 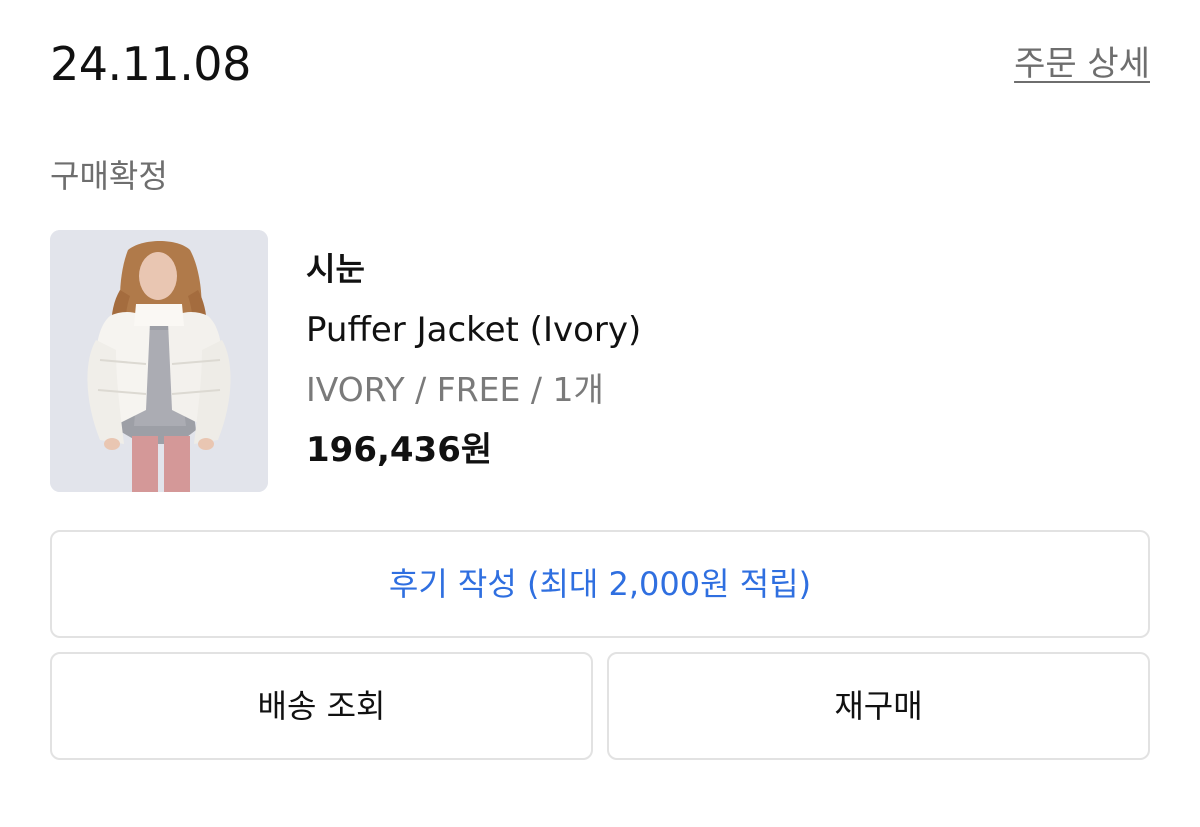 What do you see at coordinates (473, 330) in the screenshot?
I see `product-name: Puffer Jacket (Ivory)` at bounding box center [473, 330].